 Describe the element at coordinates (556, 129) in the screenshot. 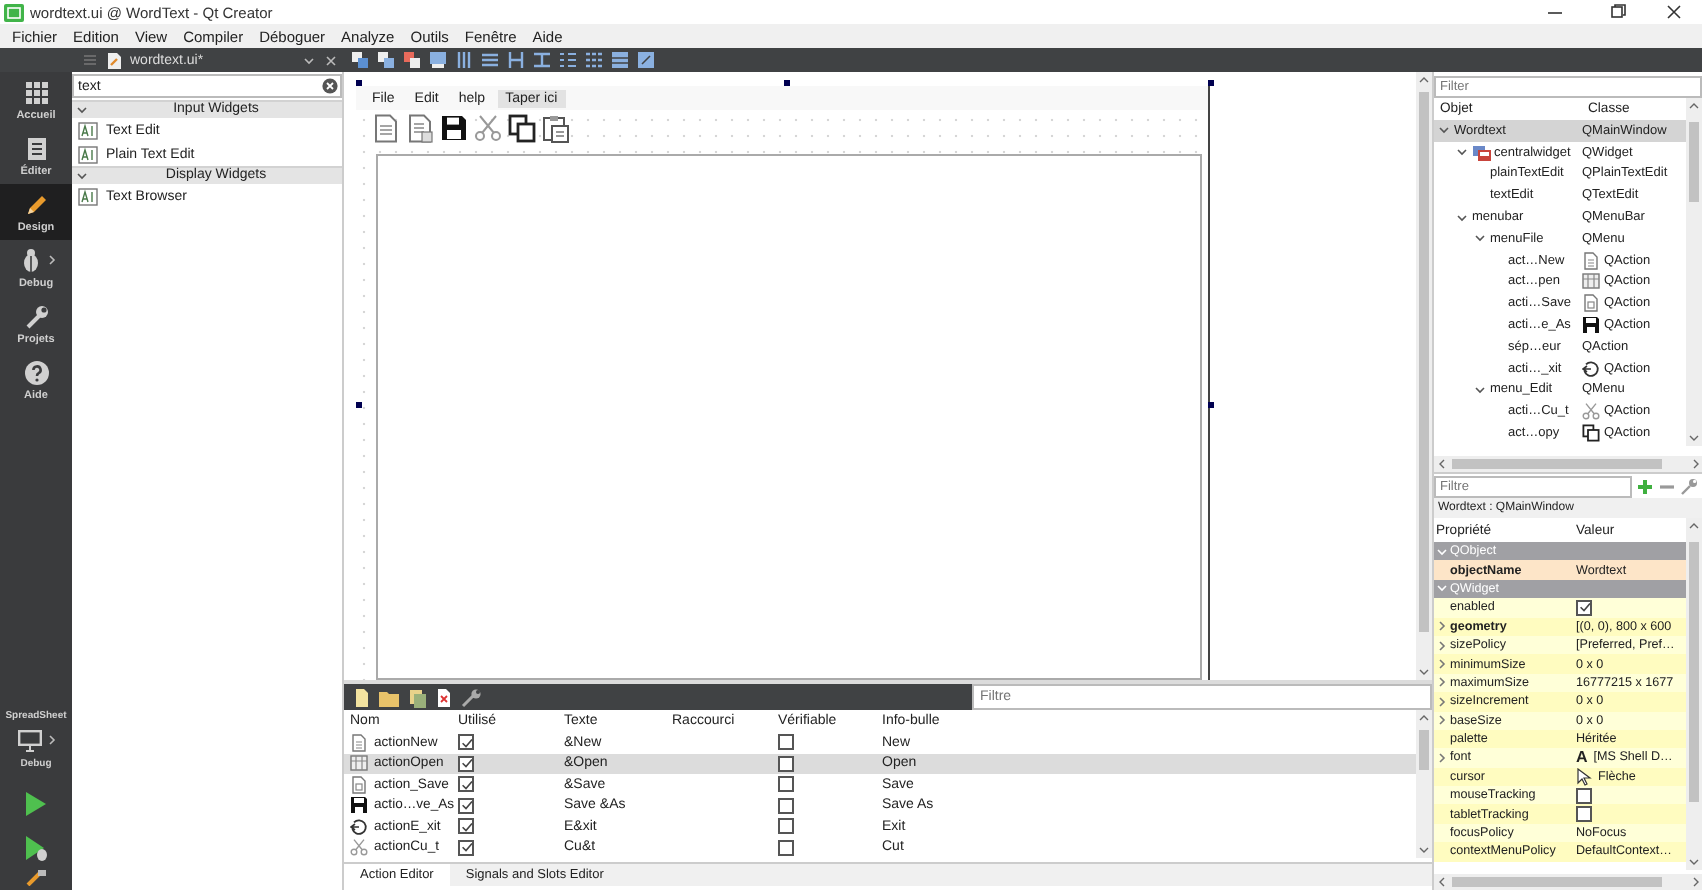

I see `clipboard-icon` at that location.